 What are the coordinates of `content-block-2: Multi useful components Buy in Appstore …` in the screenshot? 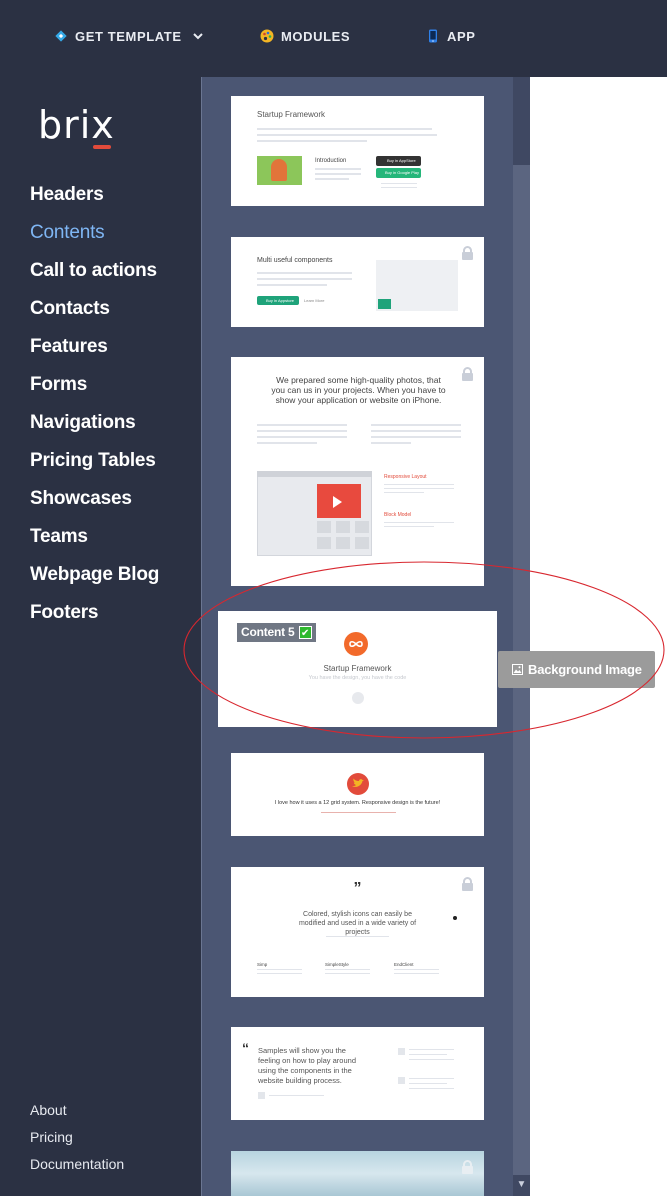 It's located at (357, 282).